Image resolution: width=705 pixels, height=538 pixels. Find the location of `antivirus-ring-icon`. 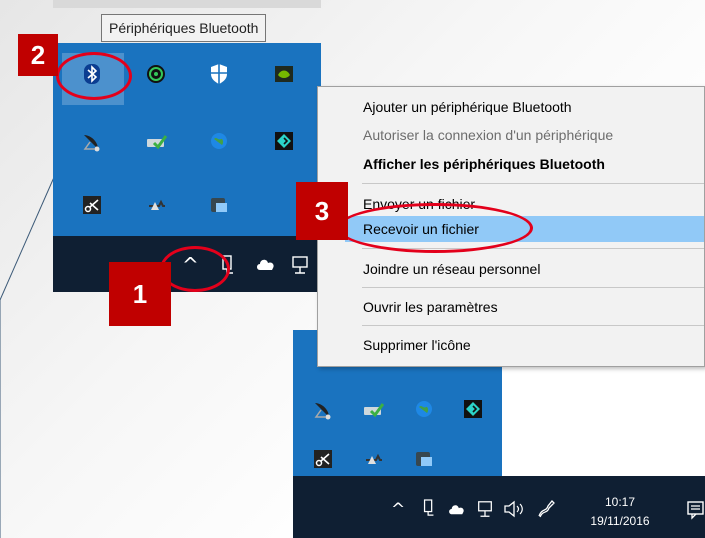

antivirus-ring-icon is located at coordinates (156, 74).